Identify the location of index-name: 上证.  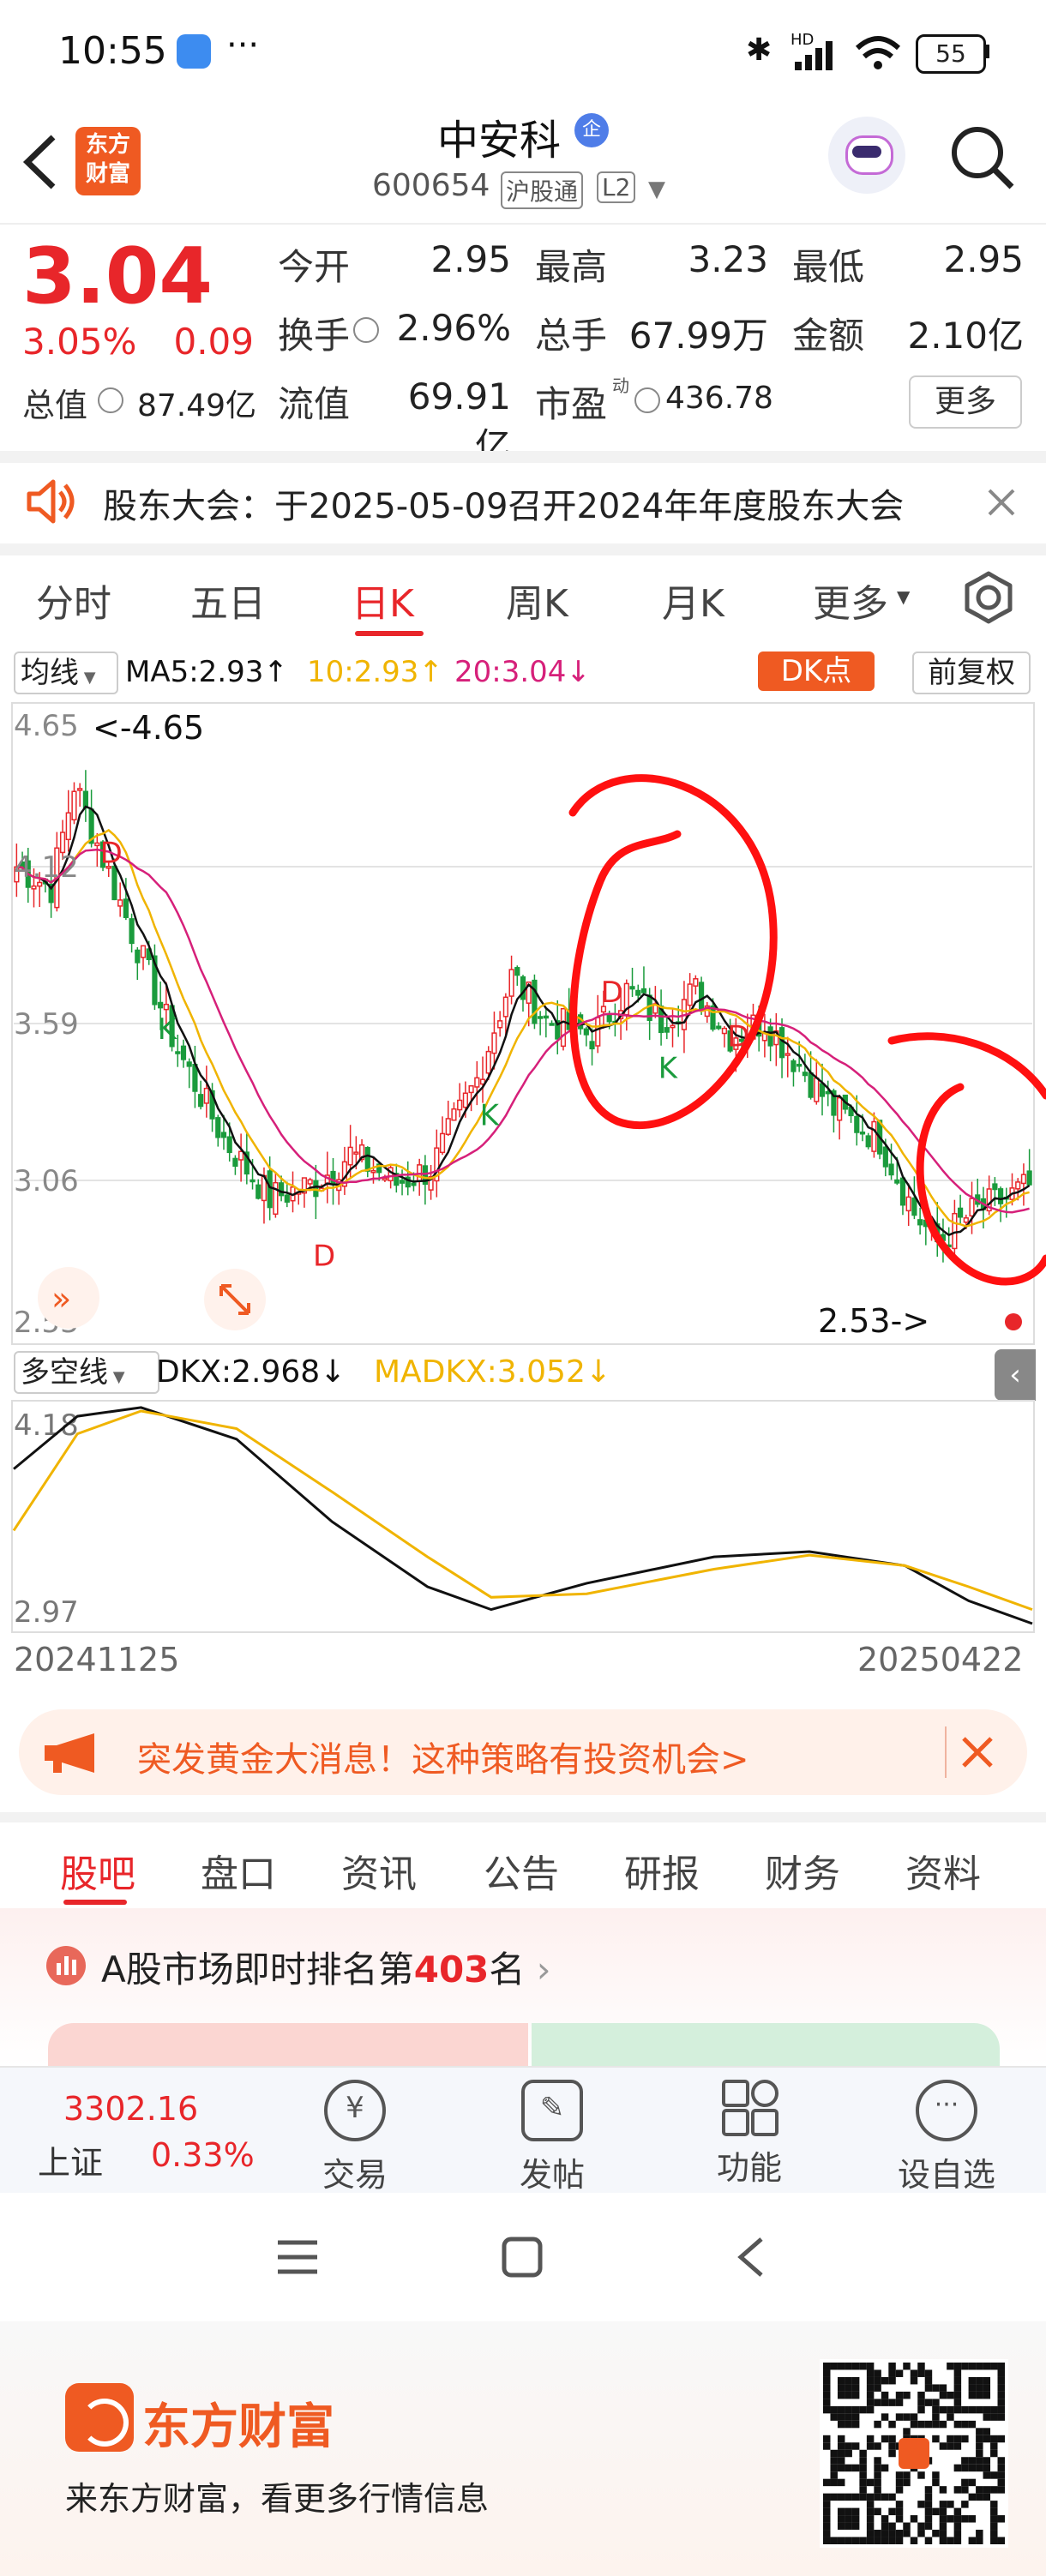
(70, 2159).